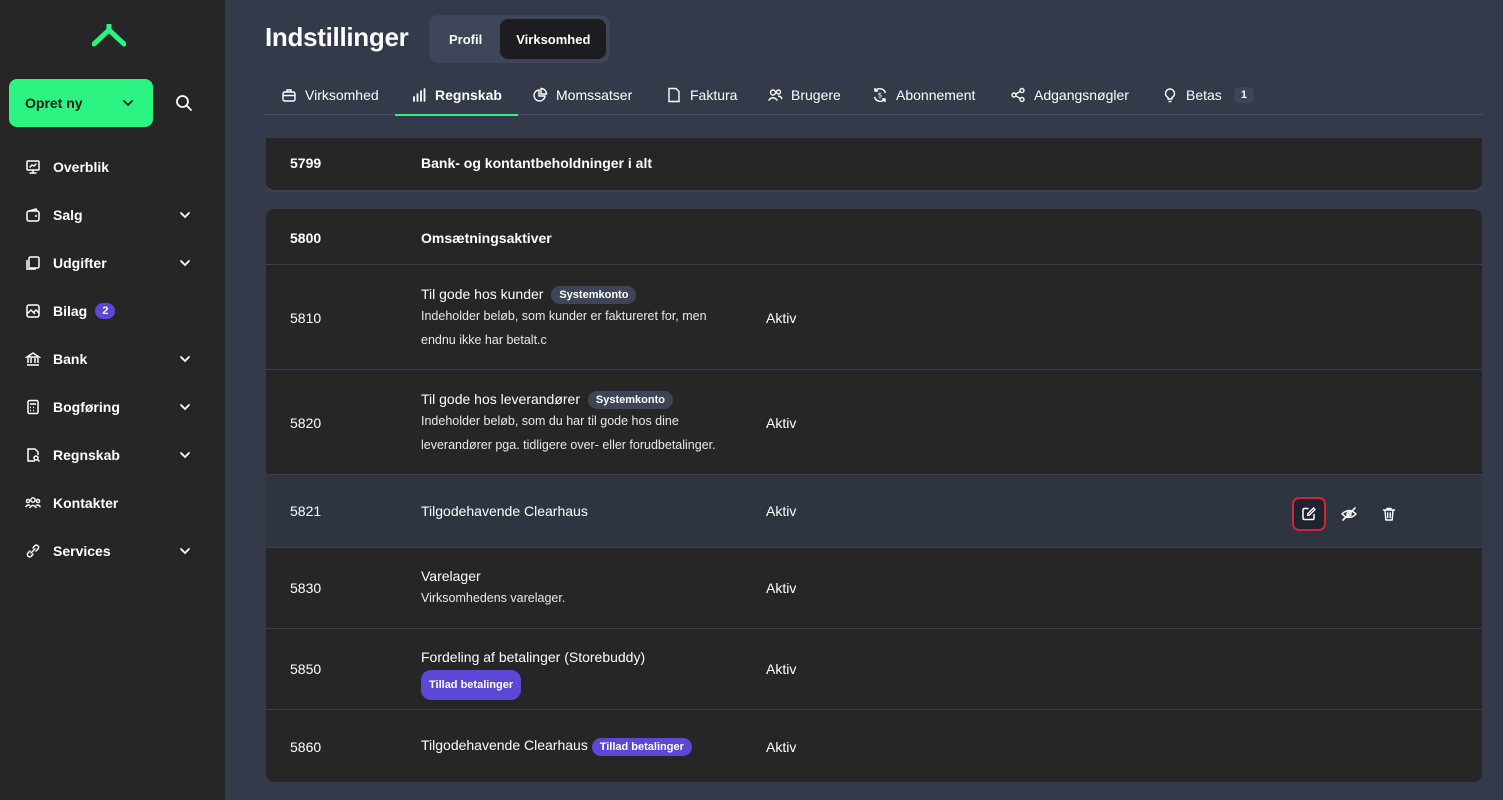 This screenshot has width=1503, height=800. What do you see at coordinates (553, 39) in the screenshot?
I see `segment-virksomhed: Virksomhed` at bounding box center [553, 39].